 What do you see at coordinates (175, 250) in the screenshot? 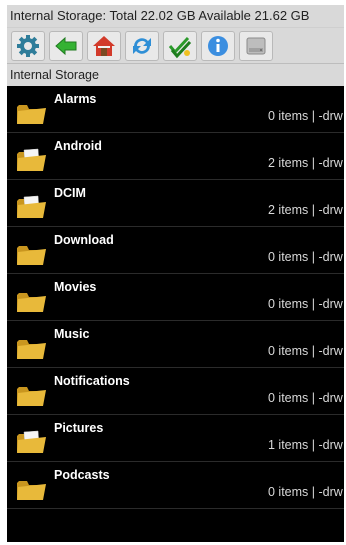
I see `file-row-download: Download 0 items | -drw` at bounding box center [175, 250].